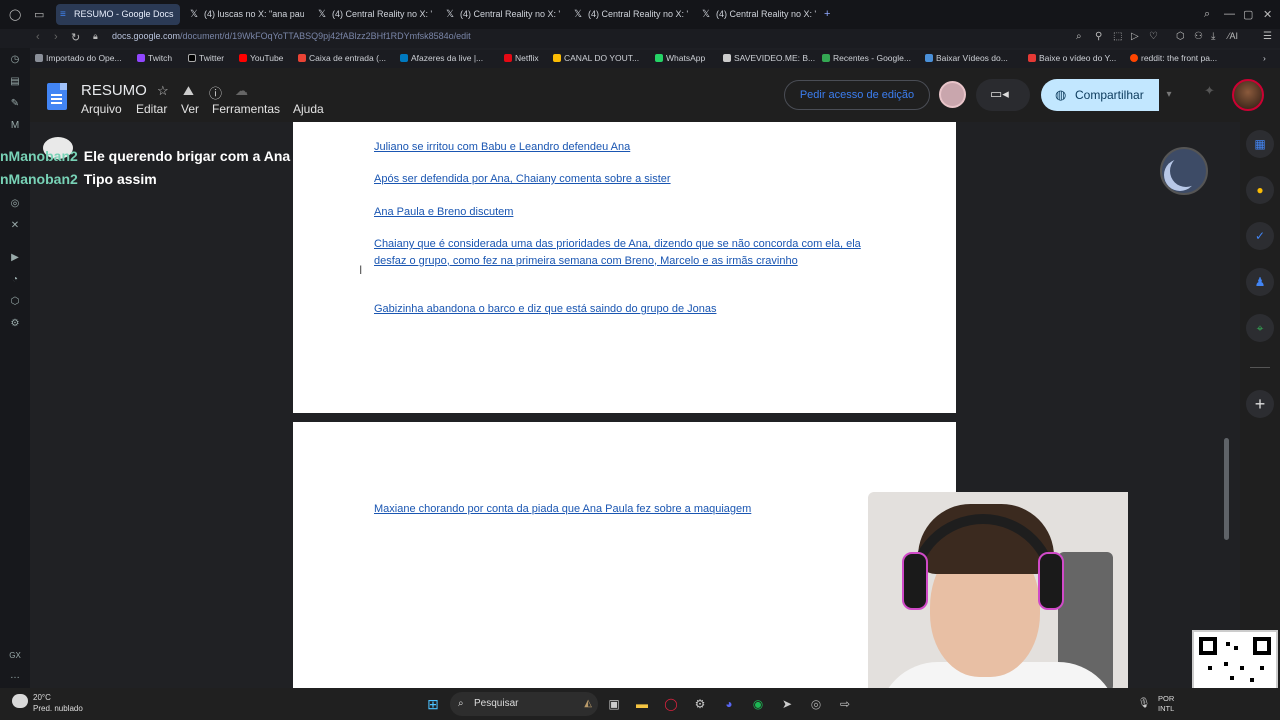 Image resolution: width=1280 pixels, height=720 pixels. Describe the element at coordinates (245, 14) in the screenshot. I see `tab-x-1: 𝕏 (4) luscas no X: "ana pau` at that location.